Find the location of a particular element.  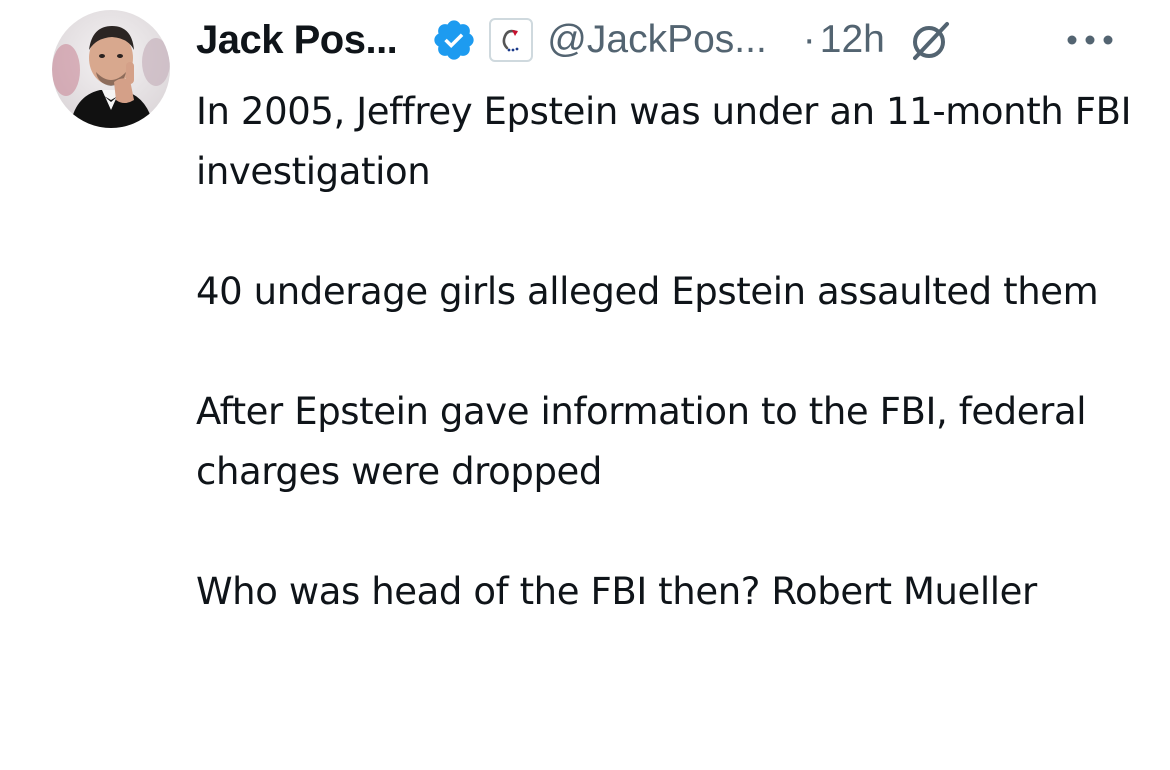

grok-icon is located at coordinates (931, 40).